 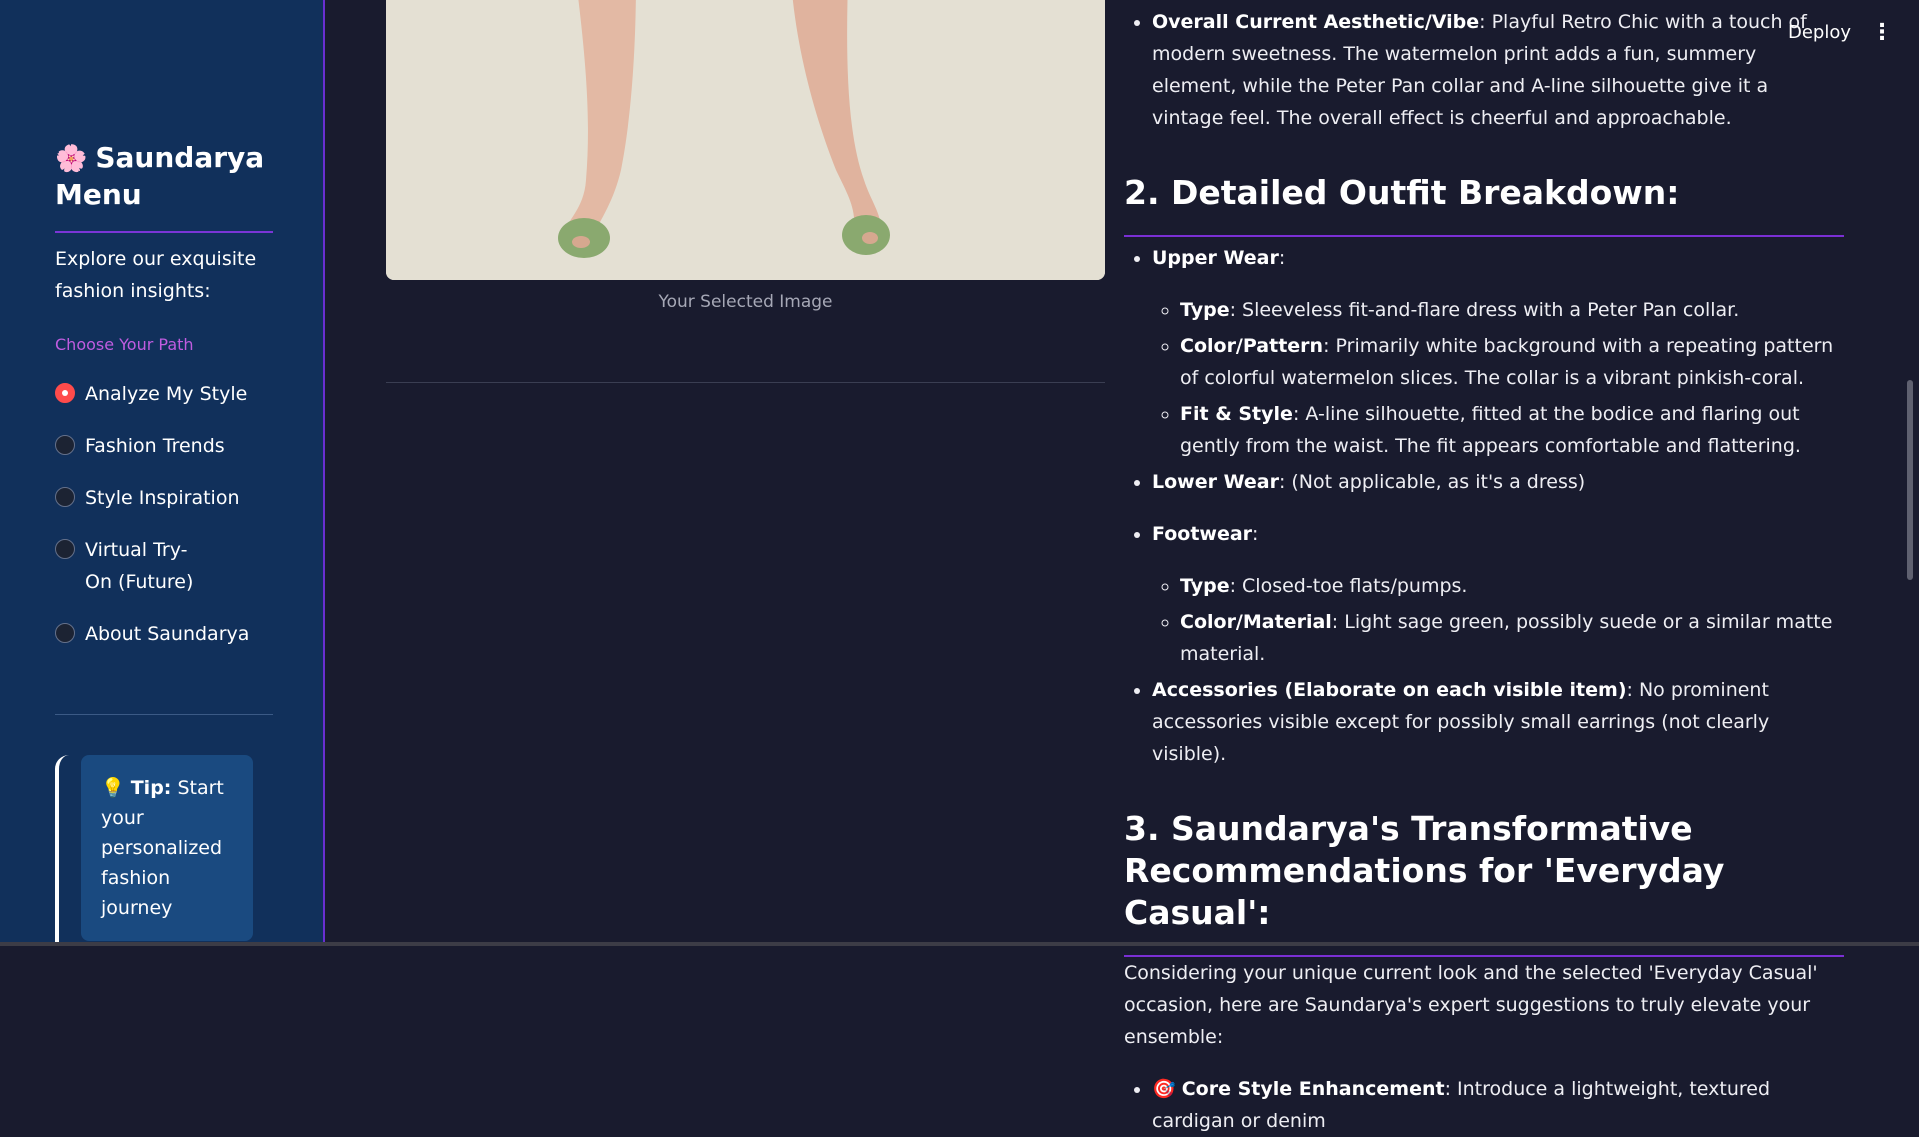 What do you see at coordinates (65, 393) in the screenshot?
I see `radio-selected-icon` at bounding box center [65, 393].